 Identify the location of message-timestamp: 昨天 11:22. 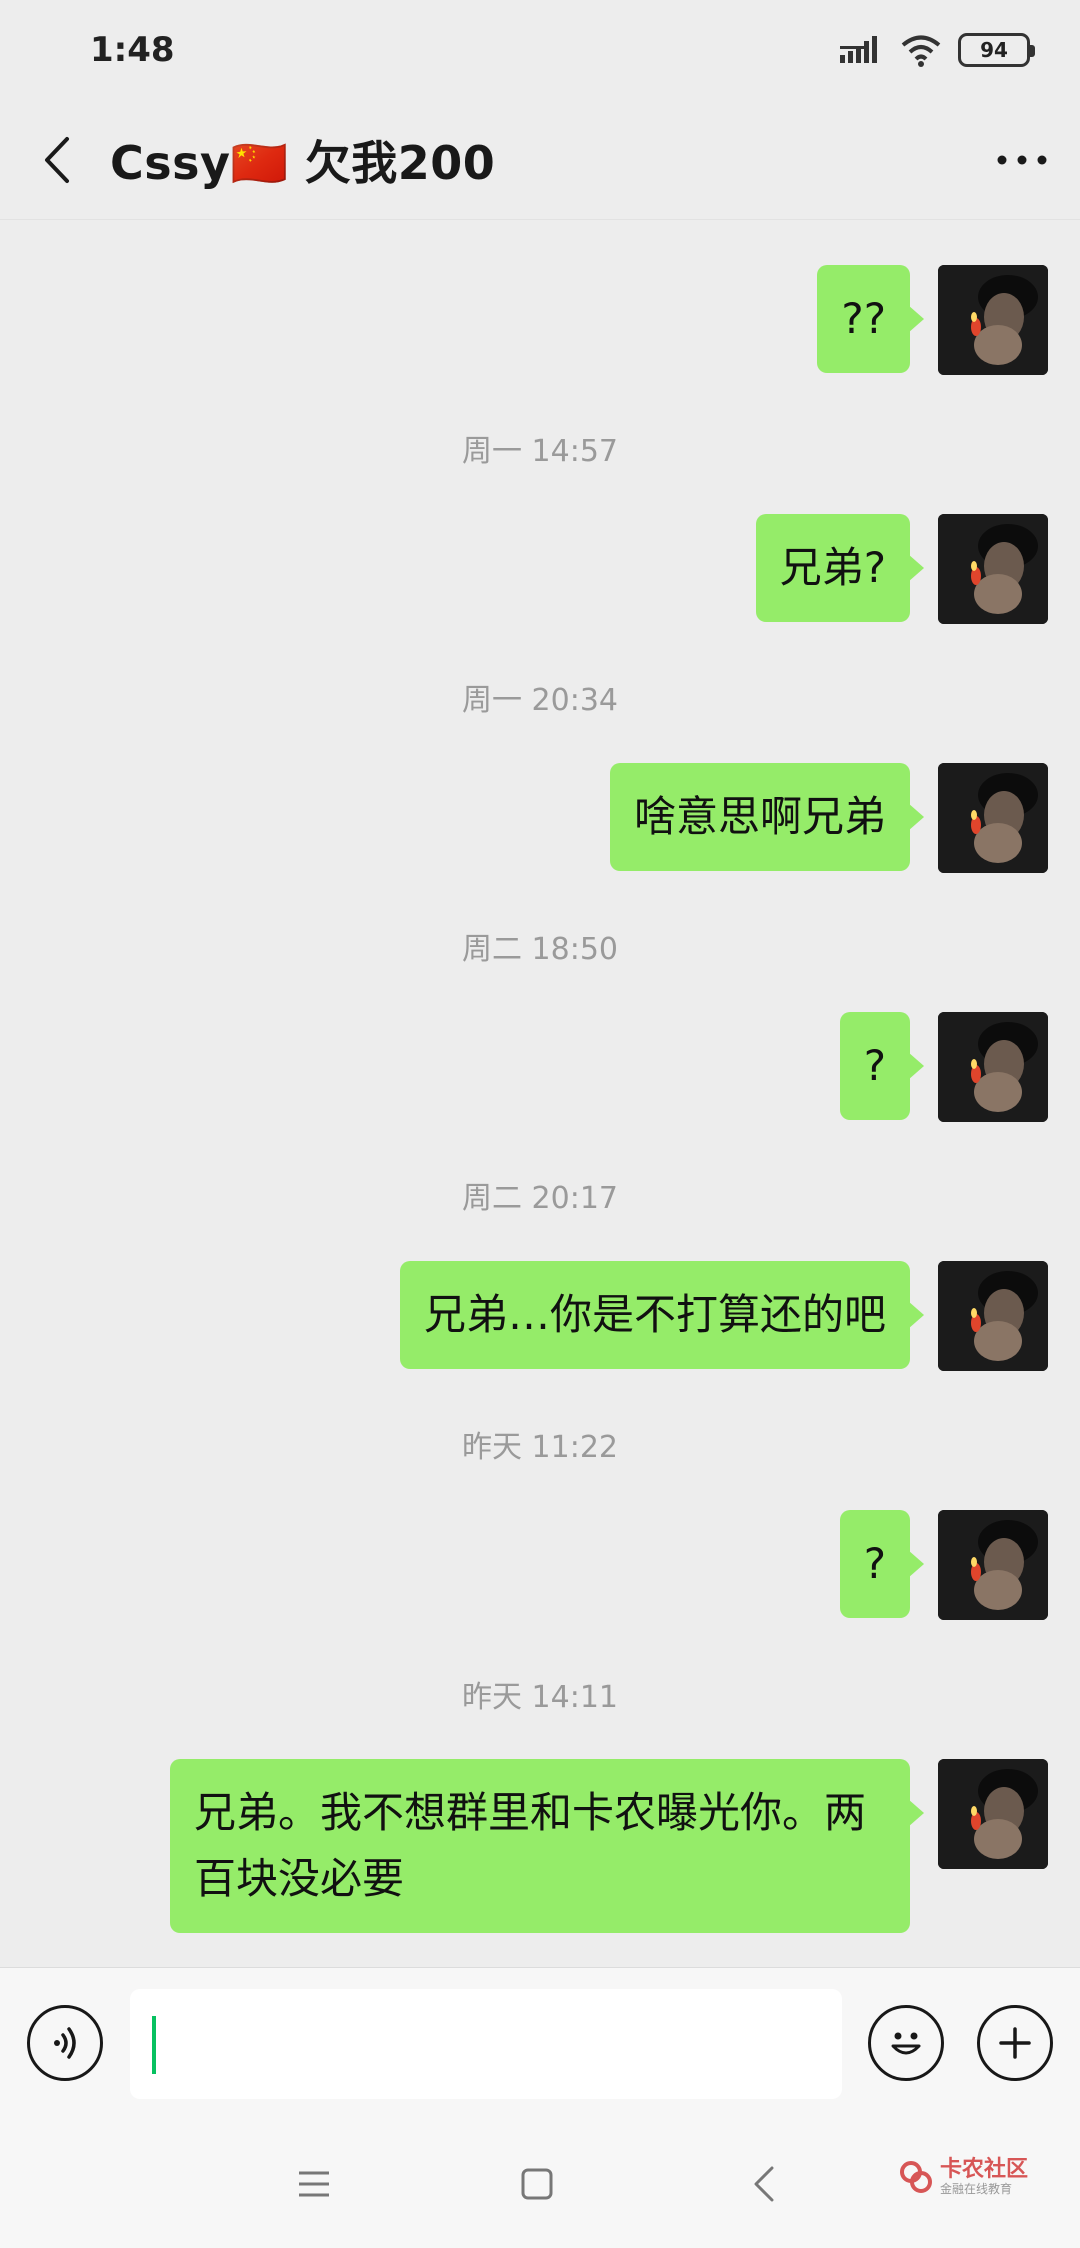
(540, 1447).